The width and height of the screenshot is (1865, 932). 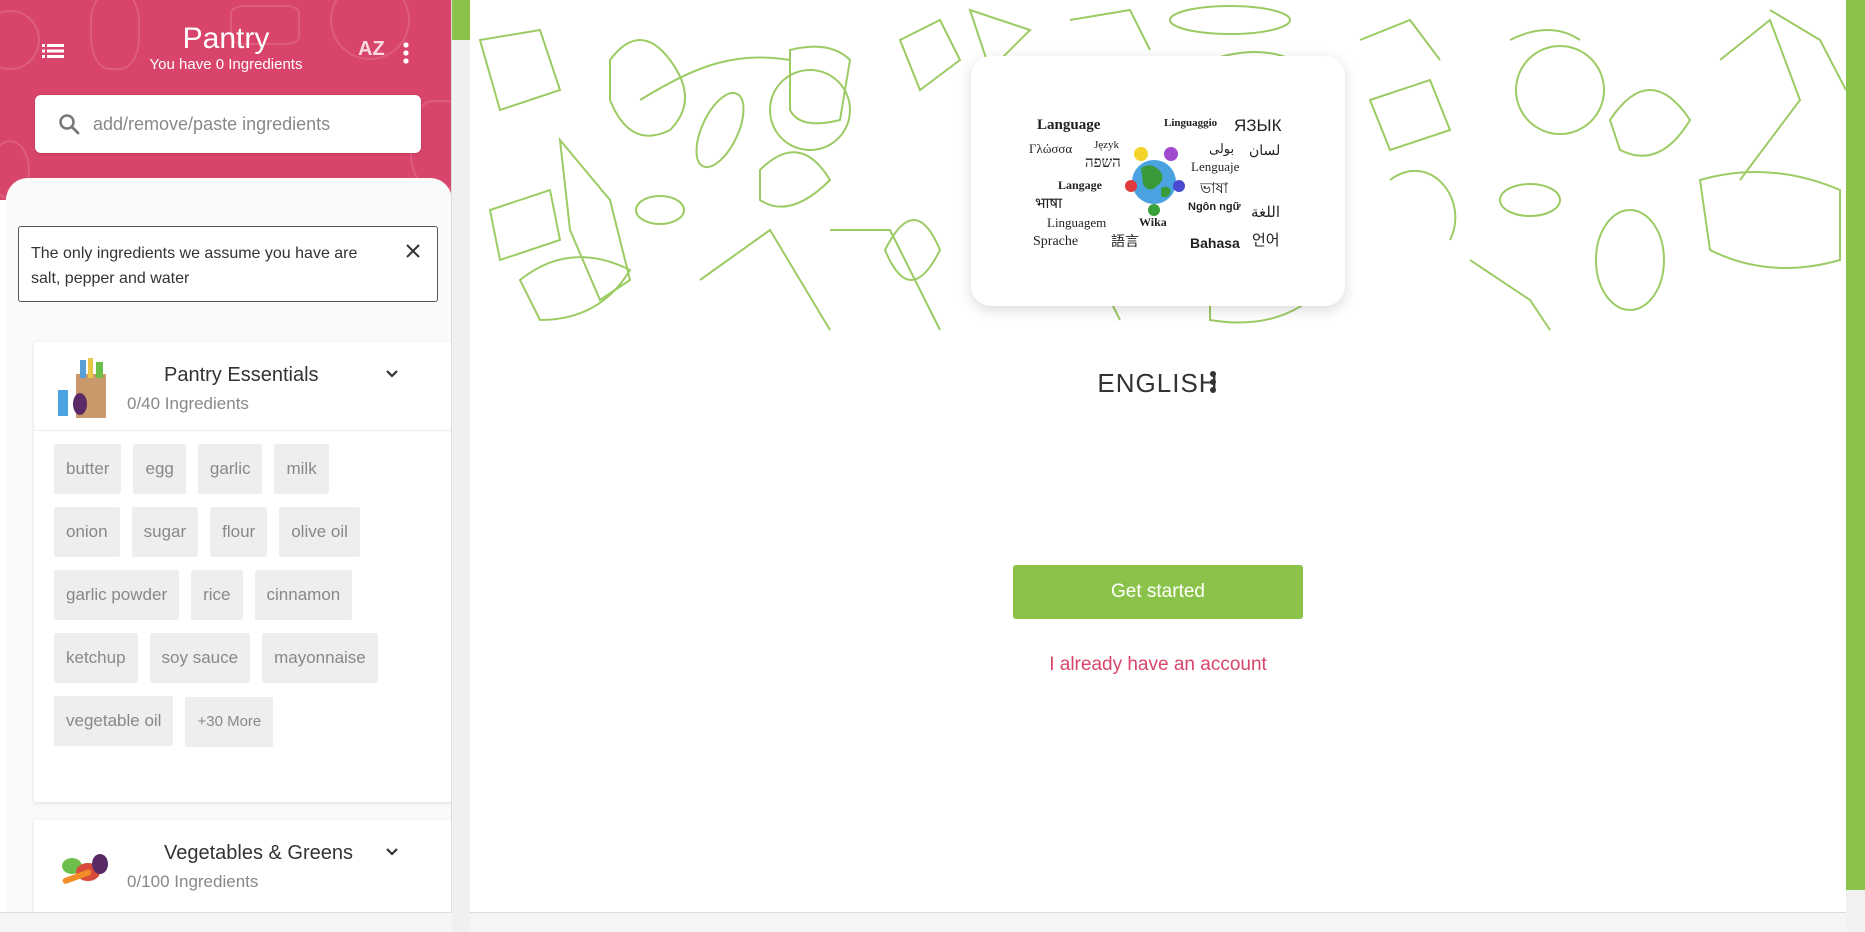 I want to click on language-options-button, so click(x=1213, y=382).